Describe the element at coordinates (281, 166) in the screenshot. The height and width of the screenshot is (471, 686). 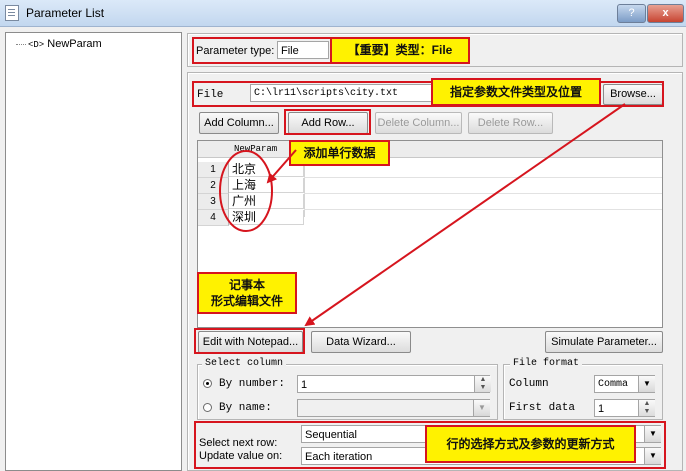
I see `add-row-arrow` at that location.